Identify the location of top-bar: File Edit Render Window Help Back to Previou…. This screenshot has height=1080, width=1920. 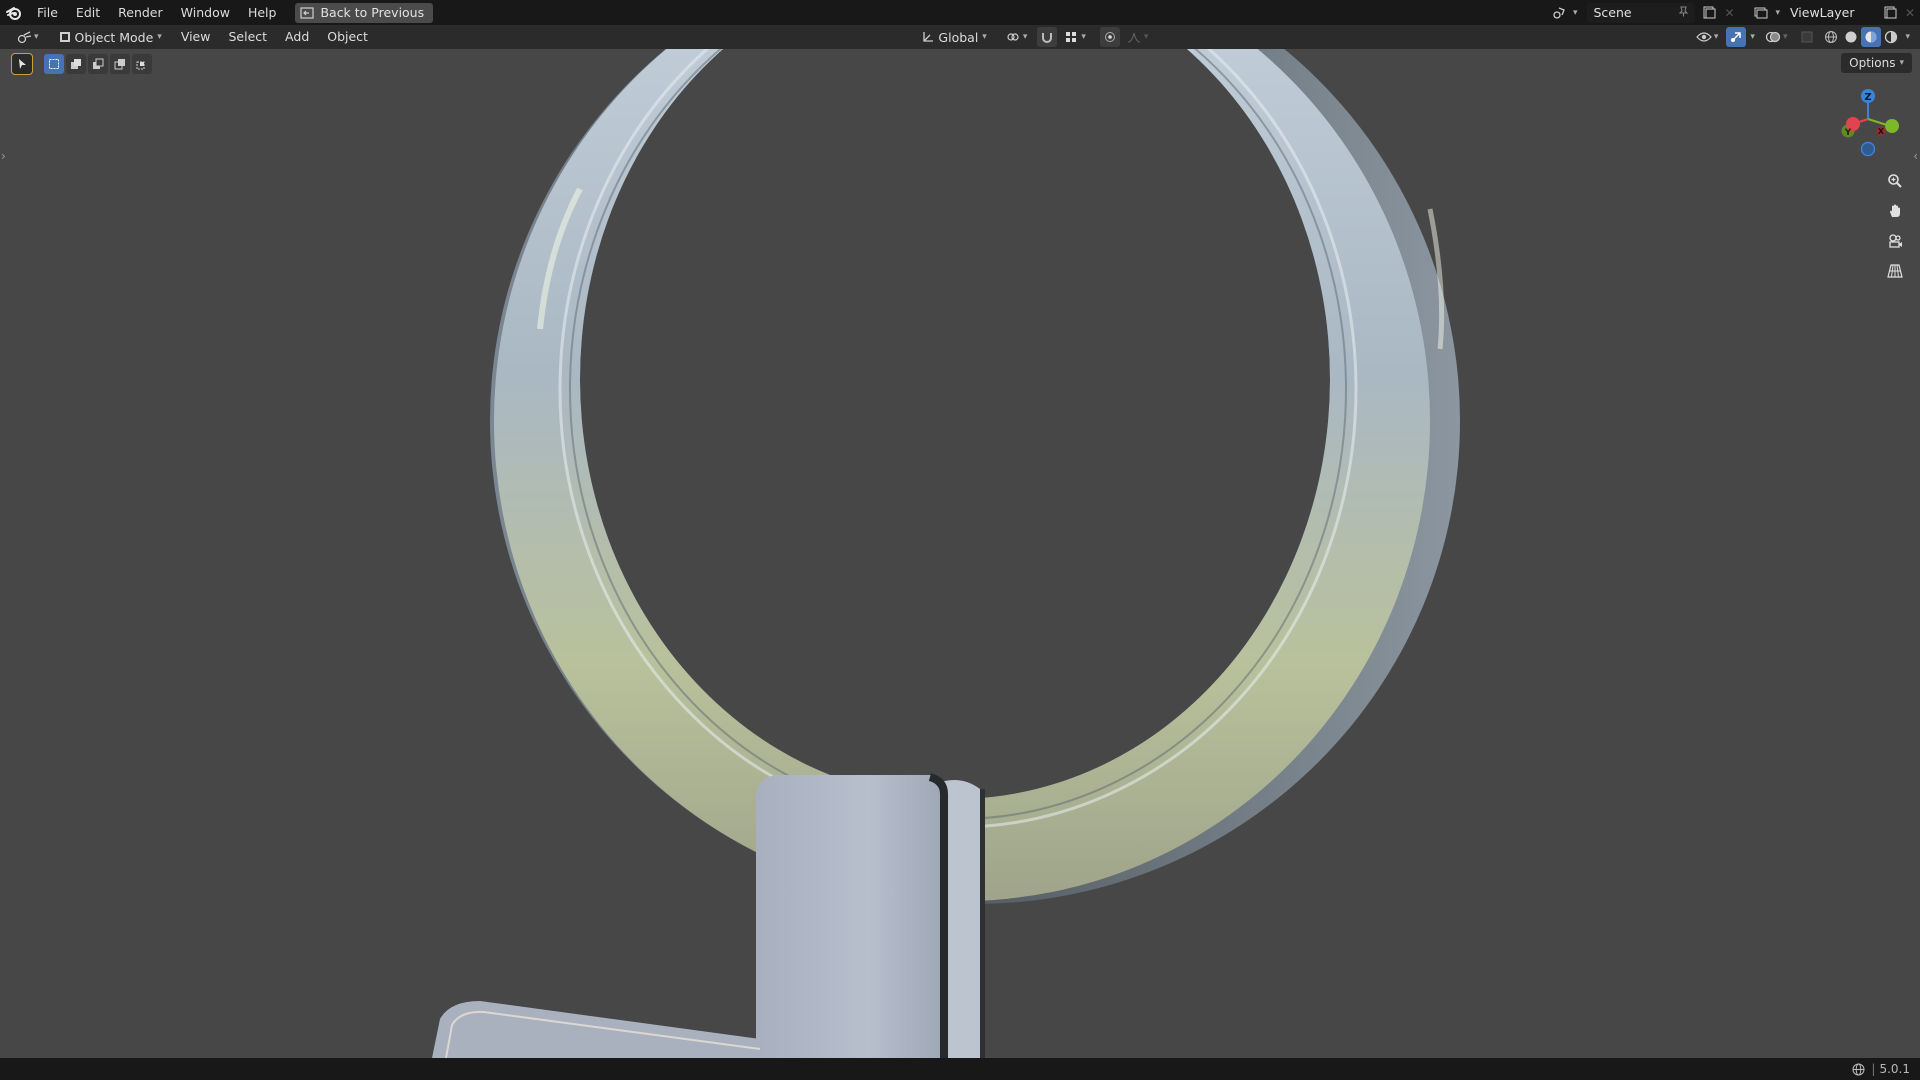
(960, 12).